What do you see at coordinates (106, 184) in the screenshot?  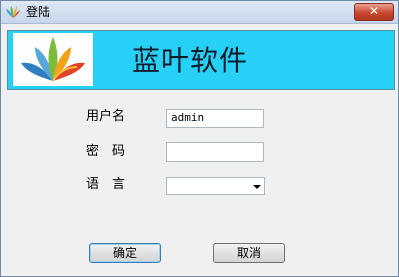 I see `language-label: 语 言` at bounding box center [106, 184].